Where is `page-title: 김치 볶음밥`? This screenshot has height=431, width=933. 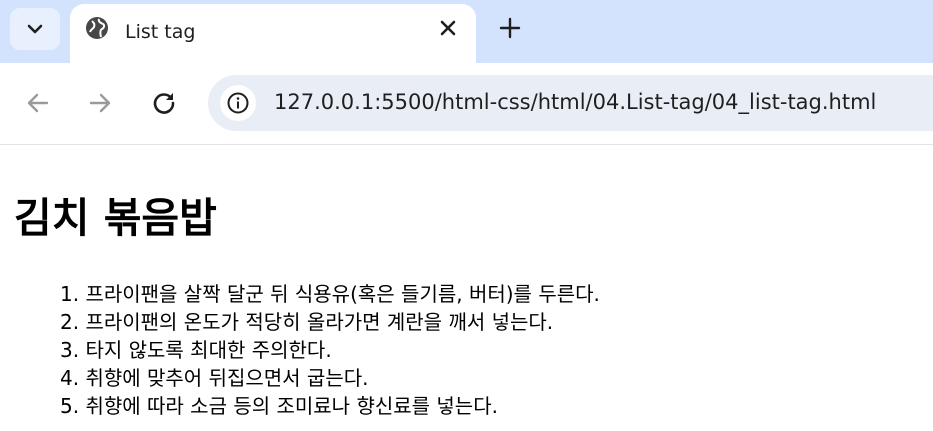
page-title: 김치 볶음밥 is located at coordinates (115, 218).